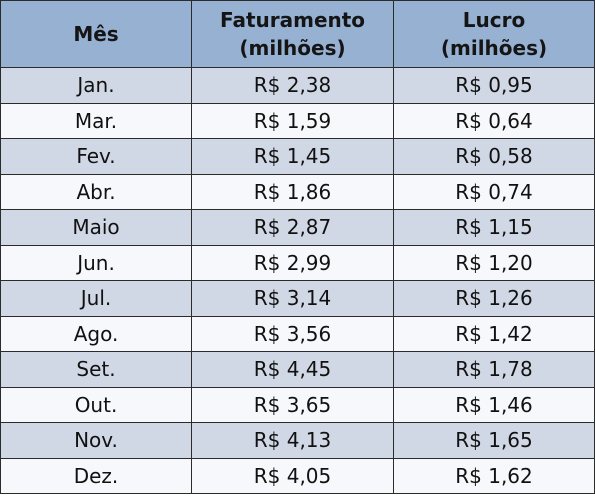 The image size is (595, 501). What do you see at coordinates (292, 262) in the screenshot?
I see `cell-revenue: R$ 2,99` at bounding box center [292, 262].